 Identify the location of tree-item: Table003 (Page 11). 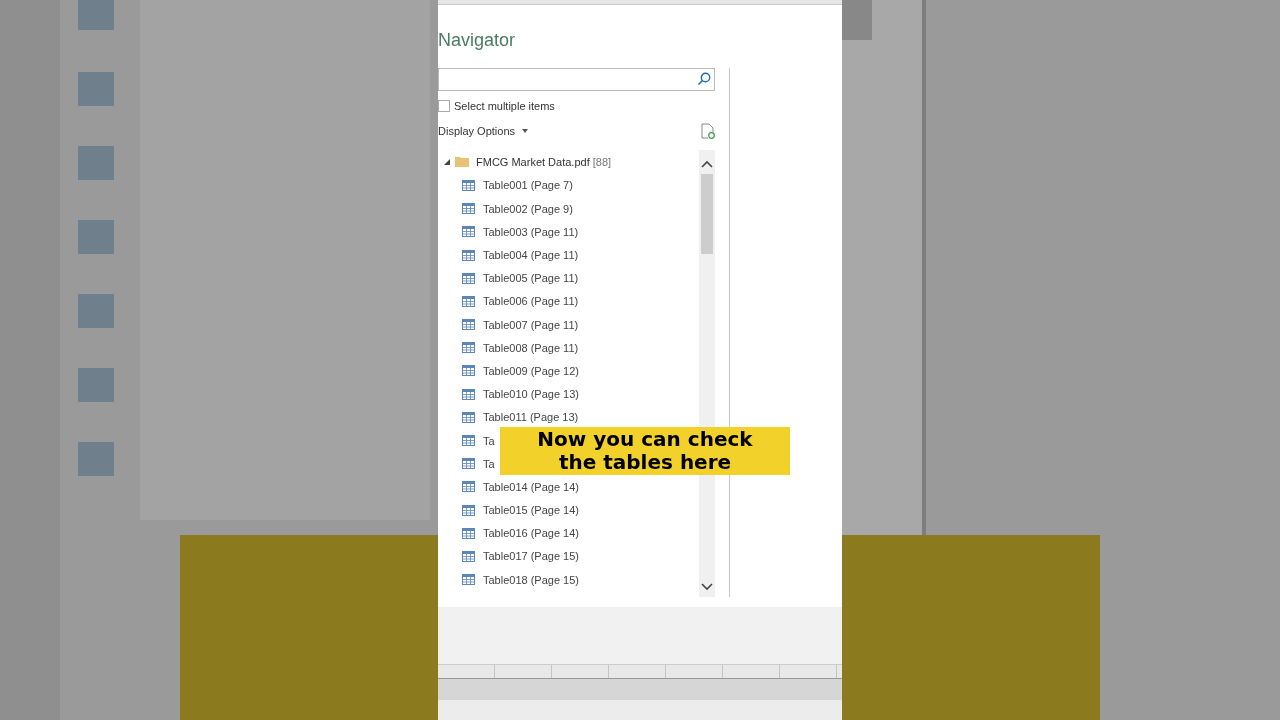
(509, 232).